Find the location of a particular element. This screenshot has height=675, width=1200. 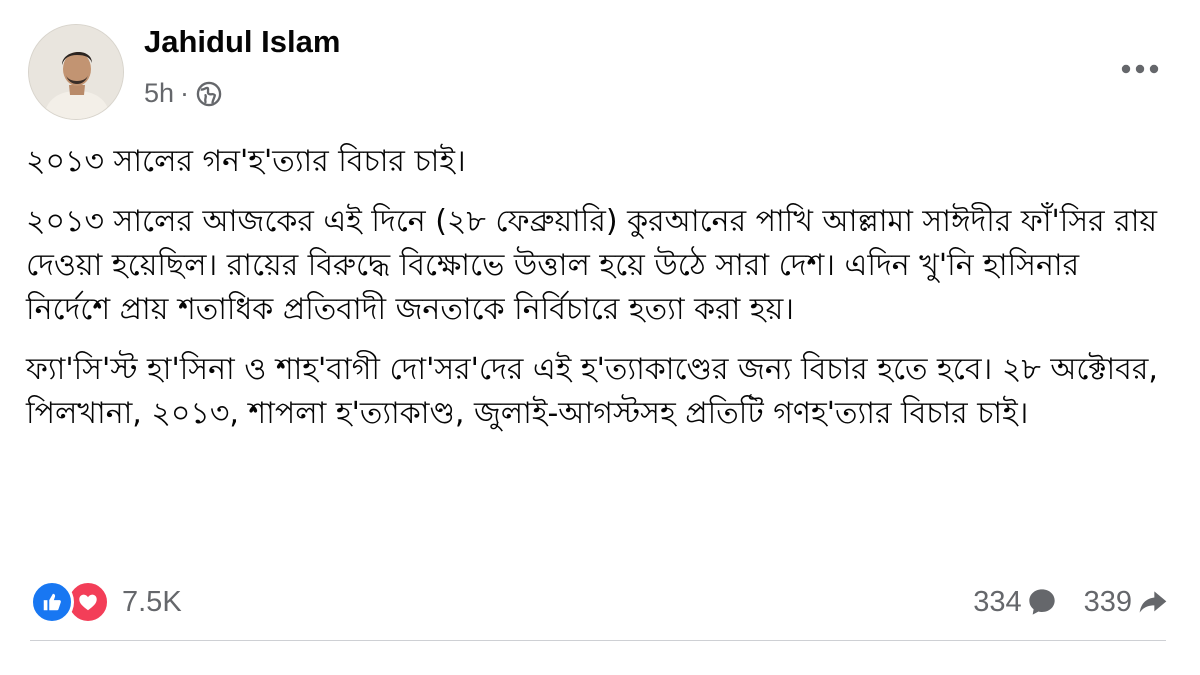

reactions-summary: 7.5K is located at coordinates (106, 602).